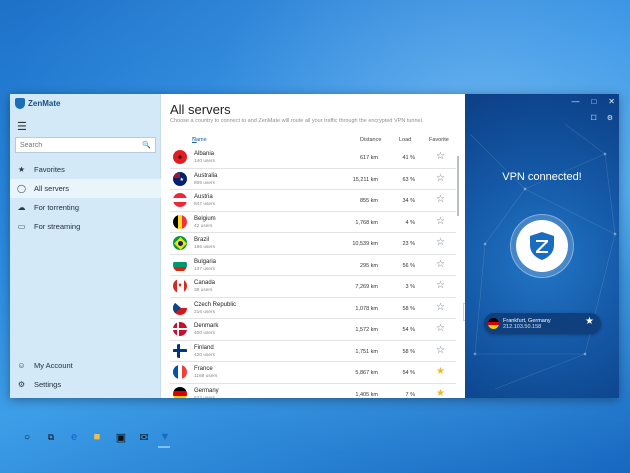  Describe the element at coordinates (313, 330) in the screenshot. I see `server-row-dk: Denmark 400 users 1,572 km 54 % ☆` at that location.